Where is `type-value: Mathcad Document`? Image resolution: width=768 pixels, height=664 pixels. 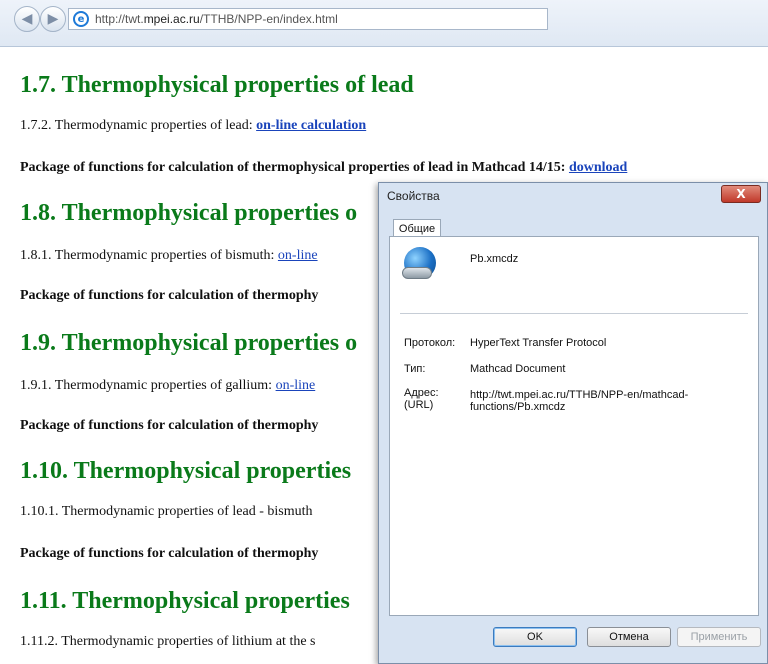 type-value: Mathcad Document is located at coordinates (518, 369).